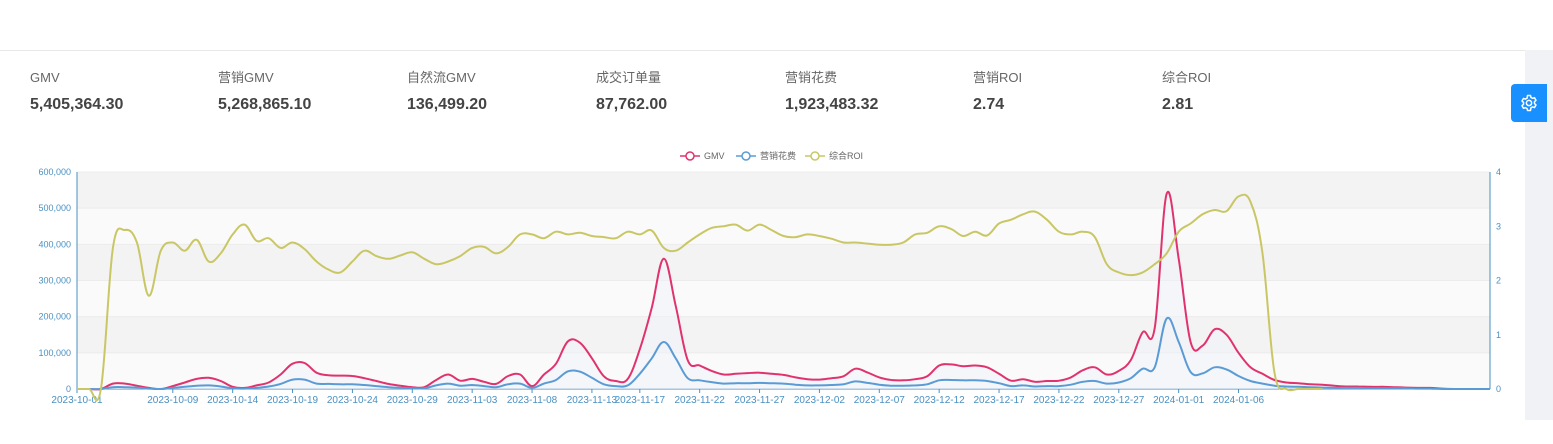 Image resolution: width=1553 pixels, height=444 pixels. I want to click on x-tick-label: 2023-11-08, so click(532, 400).